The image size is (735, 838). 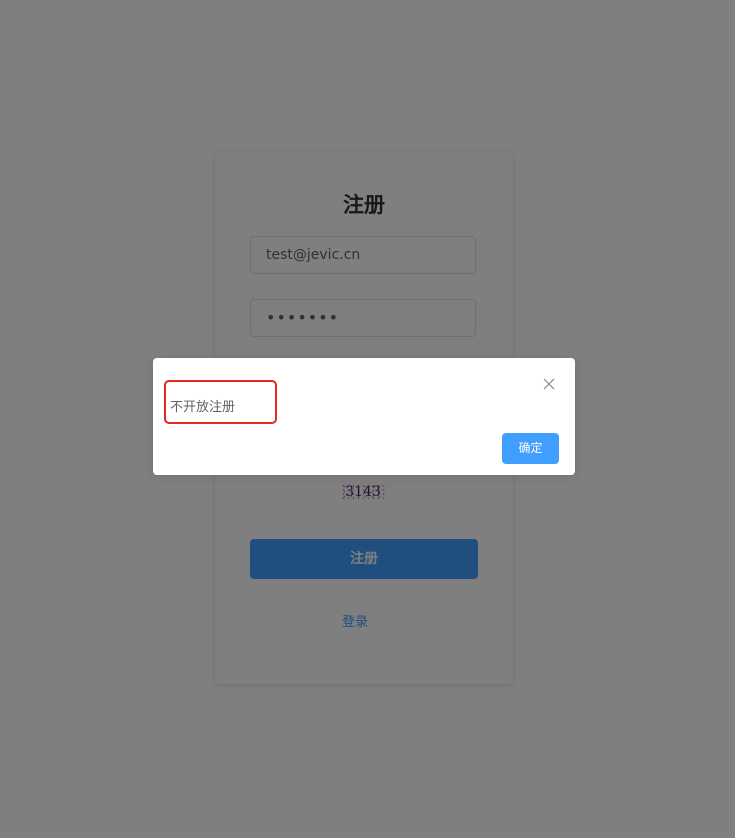 I want to click on message-text: 不开放注册, so click(x=203, y=407).